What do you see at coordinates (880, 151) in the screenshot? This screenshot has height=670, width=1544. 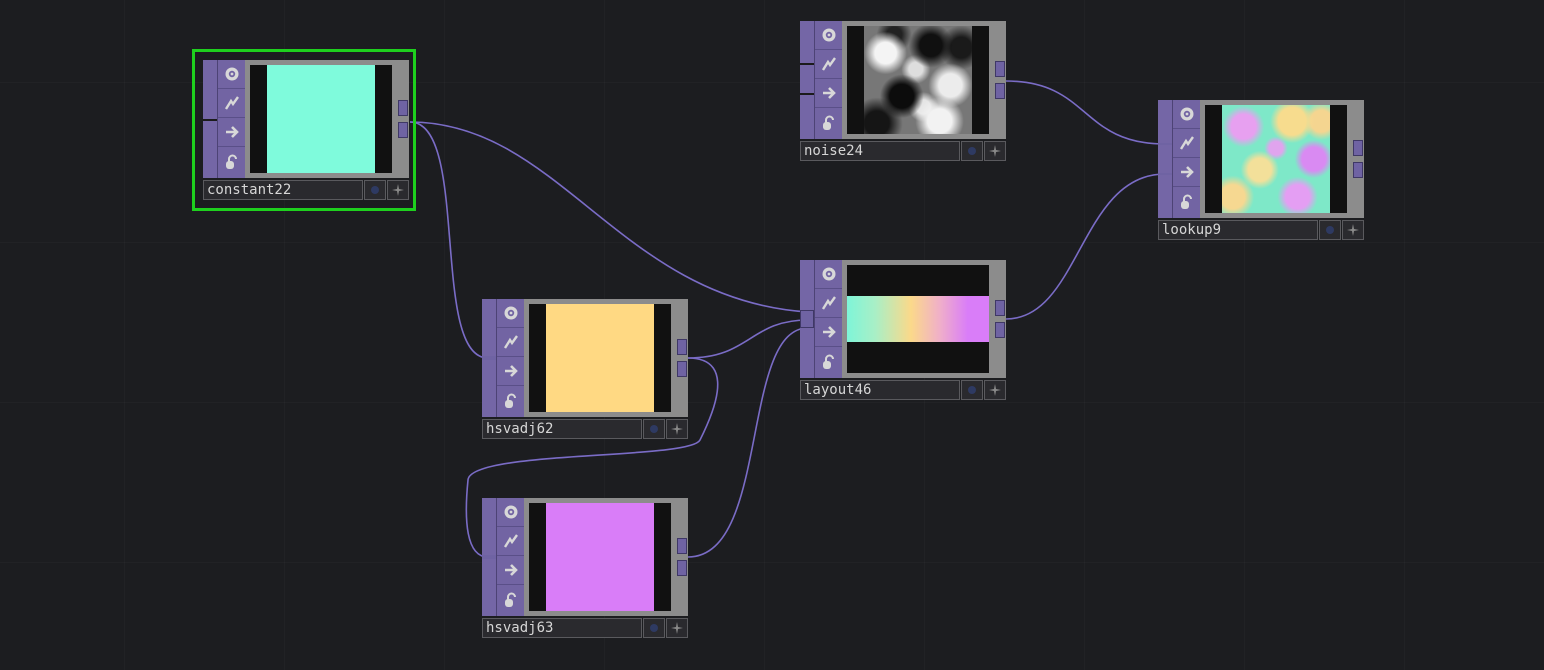 I see `node-name-label: noise24` at bounding box center [880, 151].